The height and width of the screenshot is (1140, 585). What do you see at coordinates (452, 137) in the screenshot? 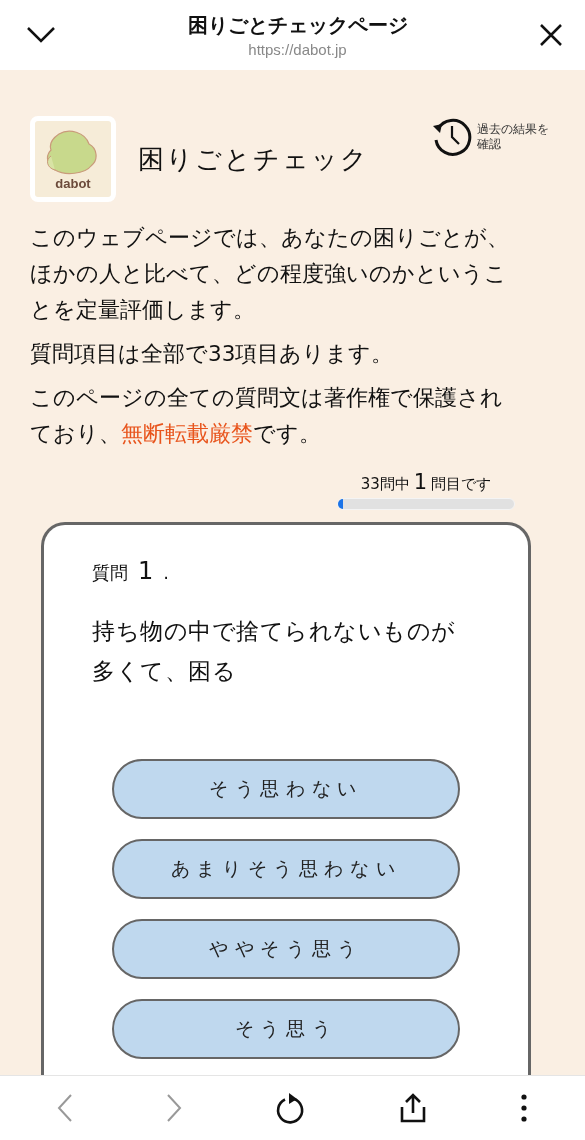
I see `history-icon` at bounding box center [452, 137].